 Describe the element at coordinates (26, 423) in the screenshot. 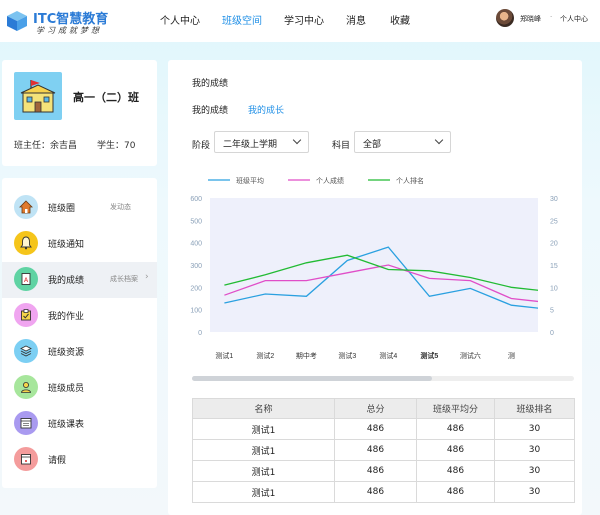

I see `timetable-icon` at that location.